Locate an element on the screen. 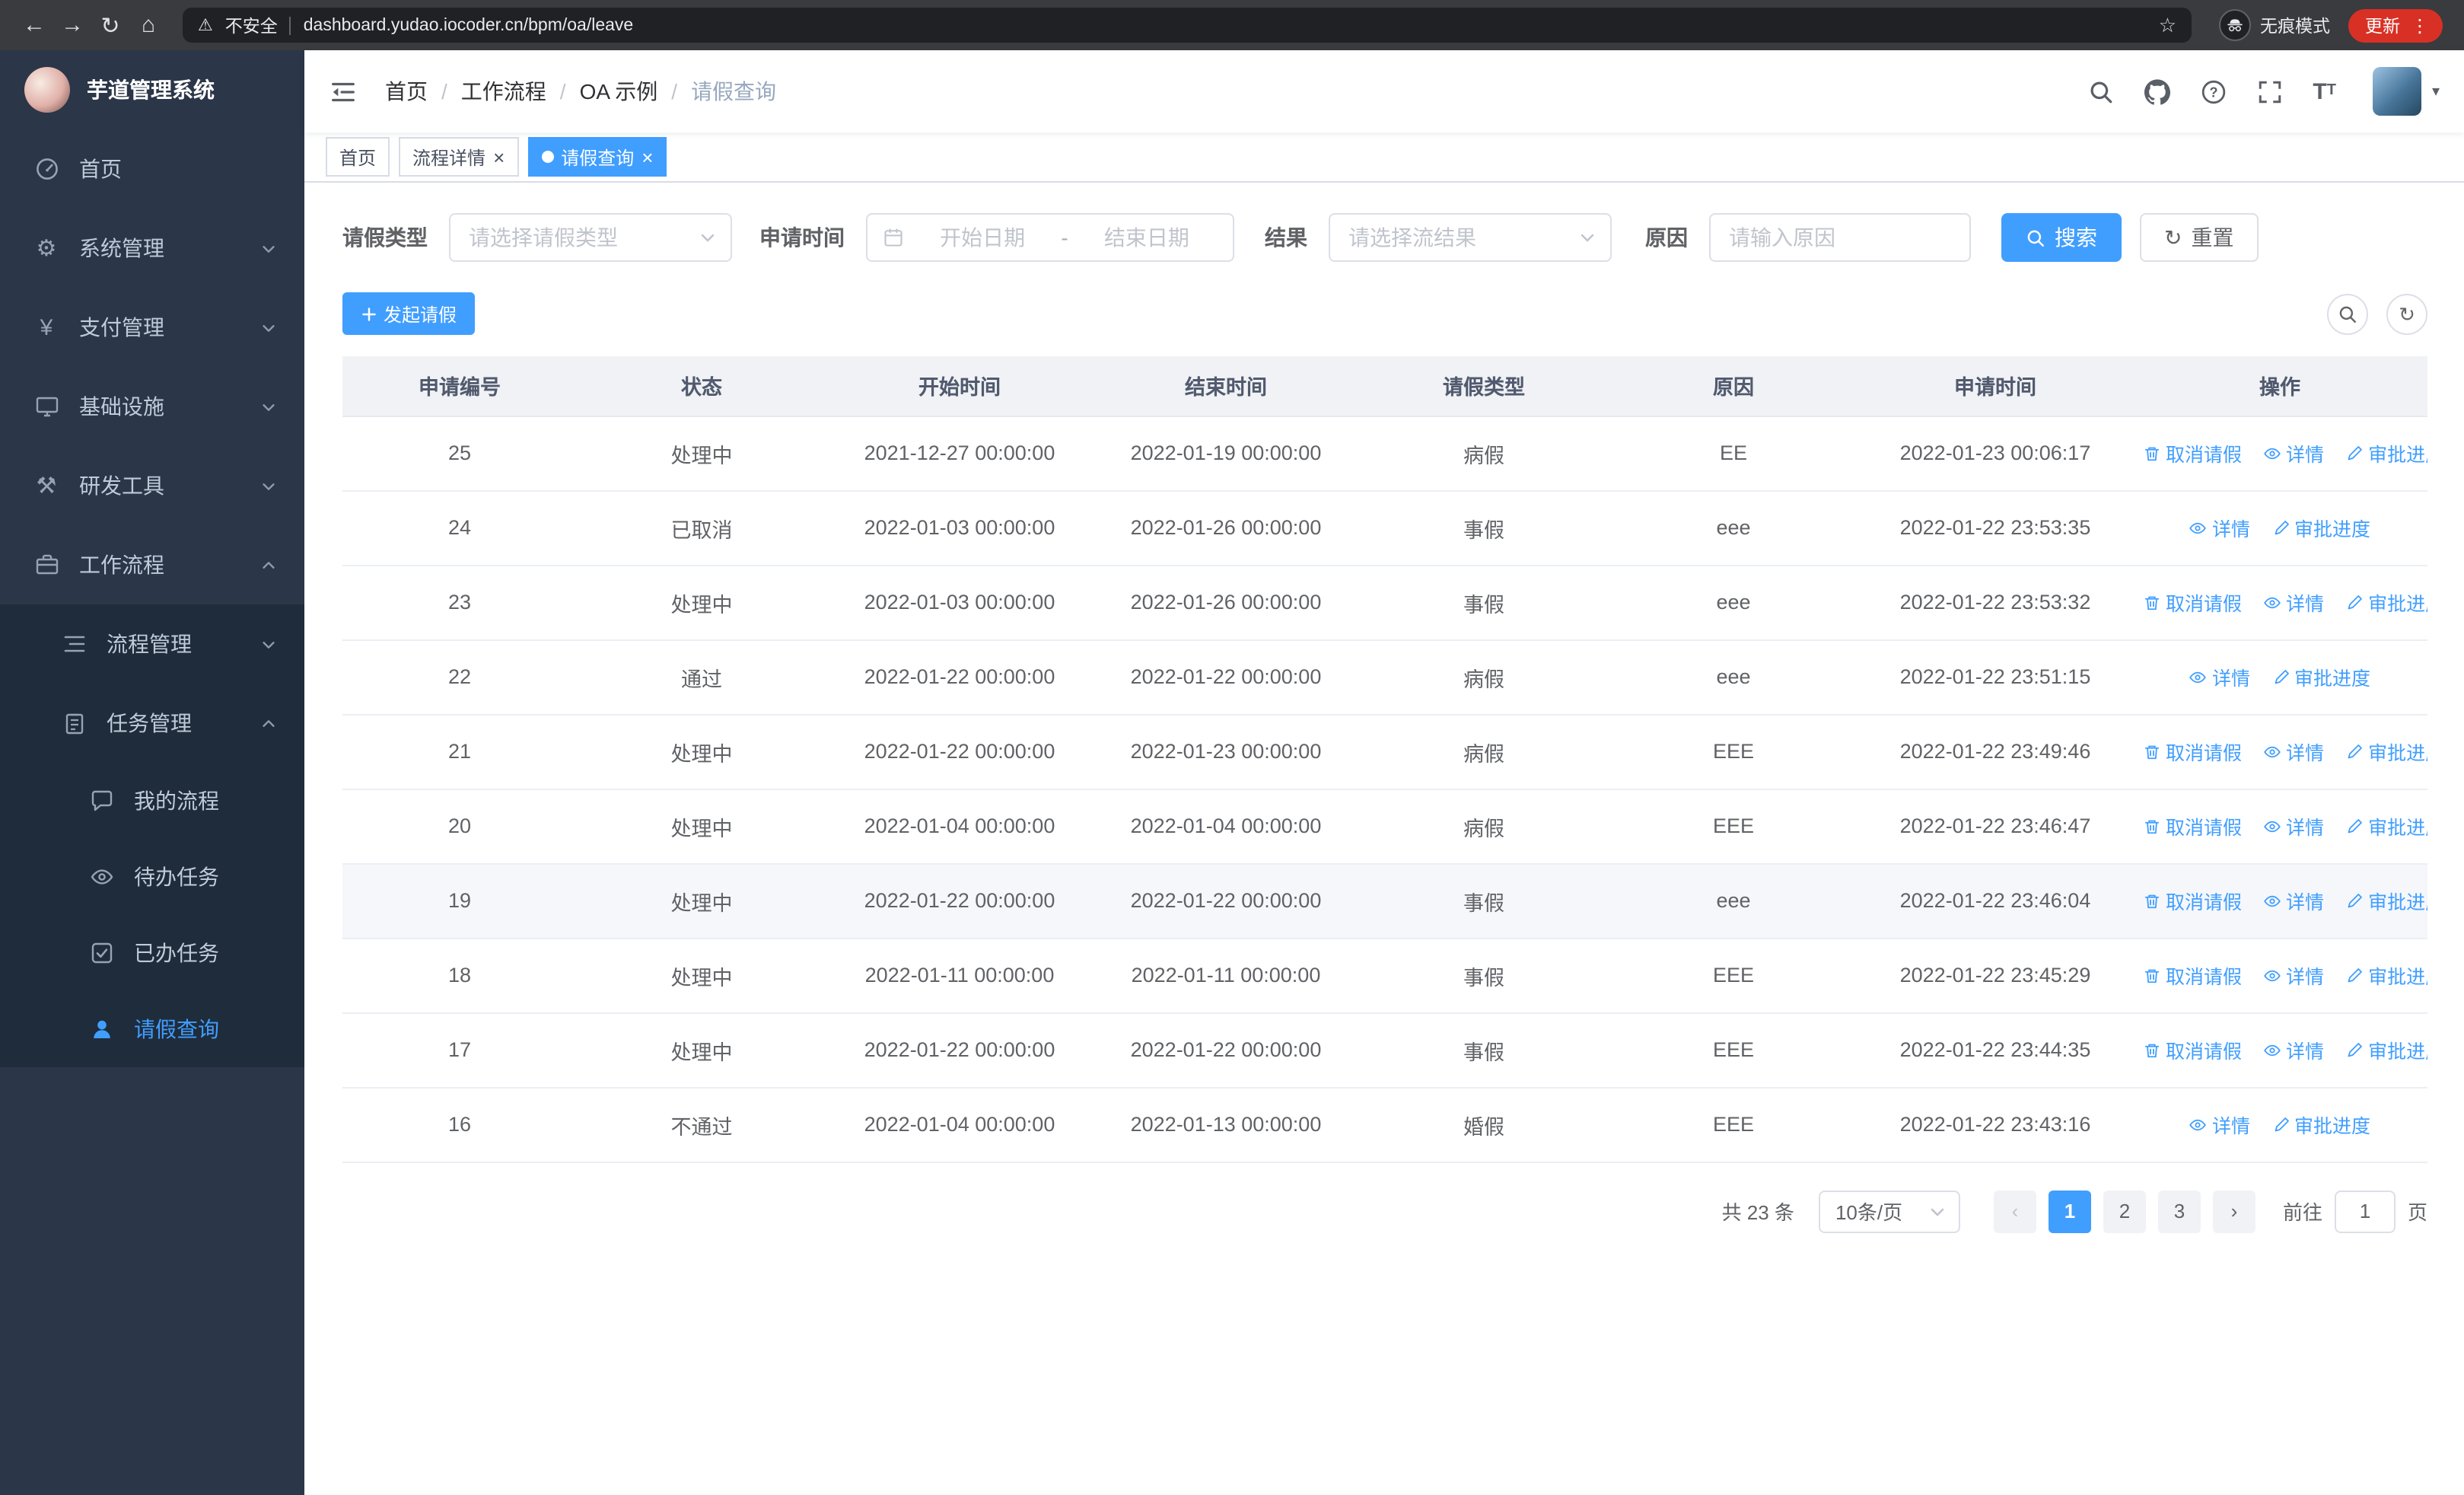  security-label: 不安全 is located at coordinates (251, 25).